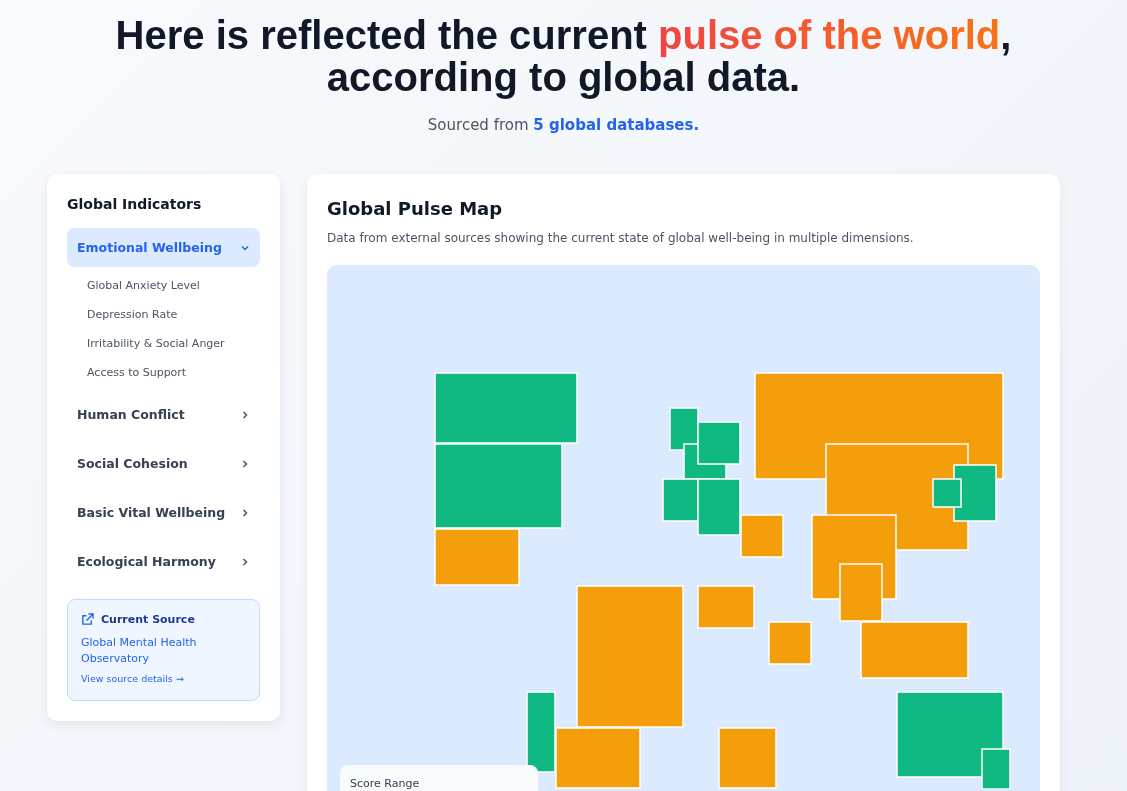 Image resolution: width=1127 pixels, height=791 pixels. Describe the element at coordinates (163, 414) in the screenshot. I see `category-item: Human Conflict` at that location.